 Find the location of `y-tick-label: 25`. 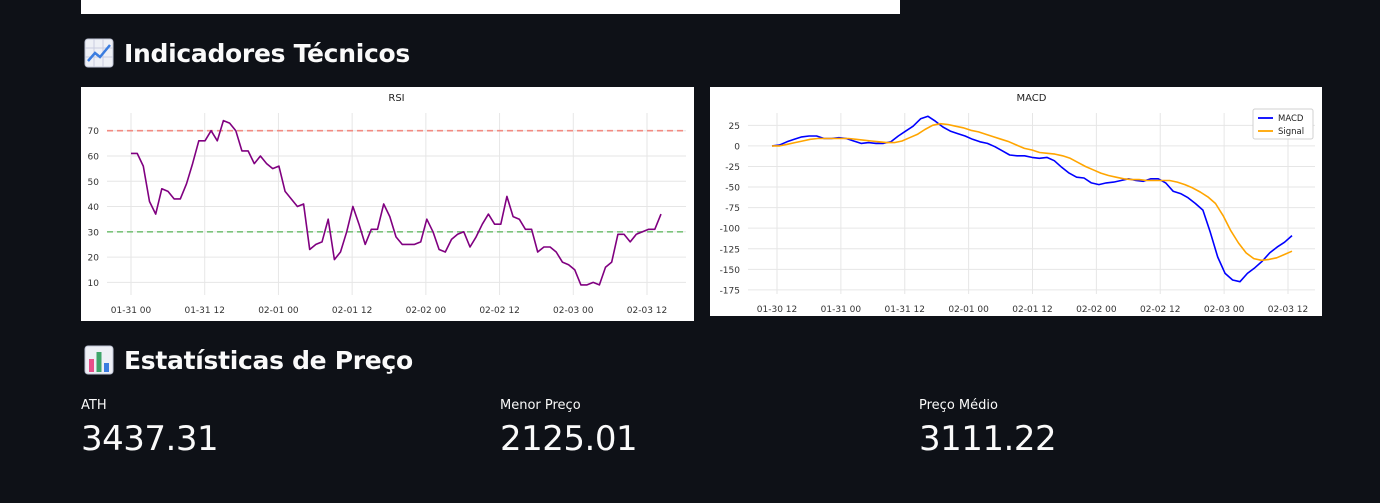

y-tick-label: 25 is located at coordinates (734, 127).